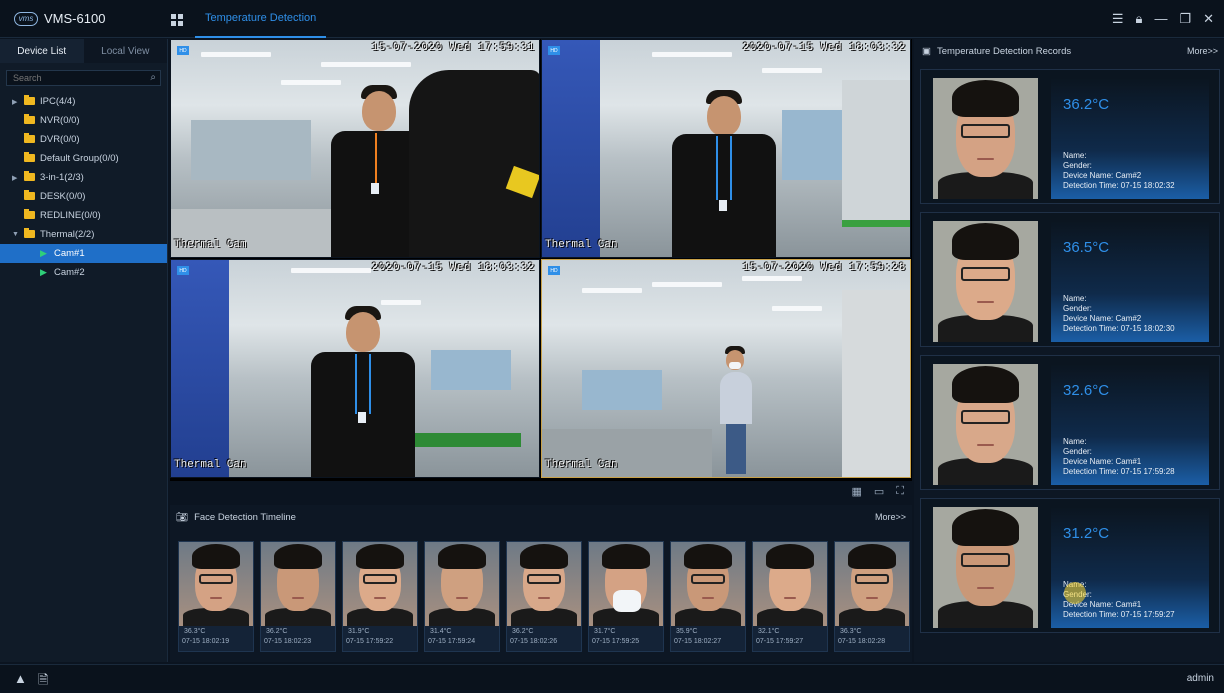 The width and height of the screenshot is (1224, 693). What do you see at coordinates (554, 270) in the screenshot?
I see `hd-badge: HD` at bounding box center [554, 270].